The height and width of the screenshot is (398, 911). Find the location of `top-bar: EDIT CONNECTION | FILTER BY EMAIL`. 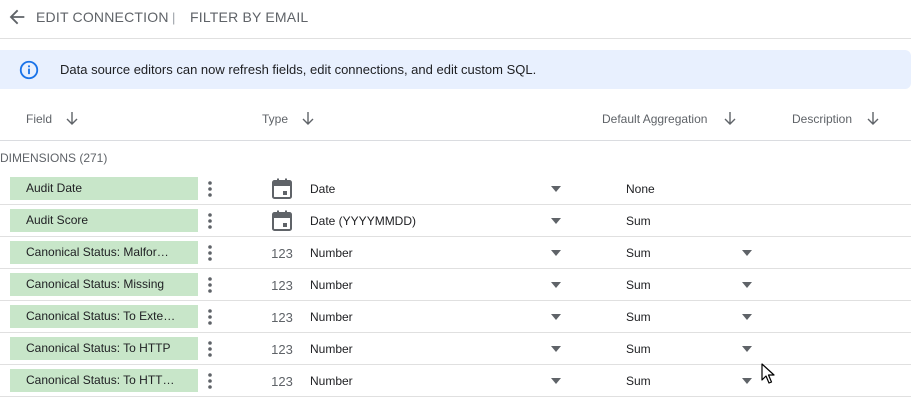

top-bar: EDIT CONNECTION | FILTER BY EMAIL is located at coordinates (455, 19).